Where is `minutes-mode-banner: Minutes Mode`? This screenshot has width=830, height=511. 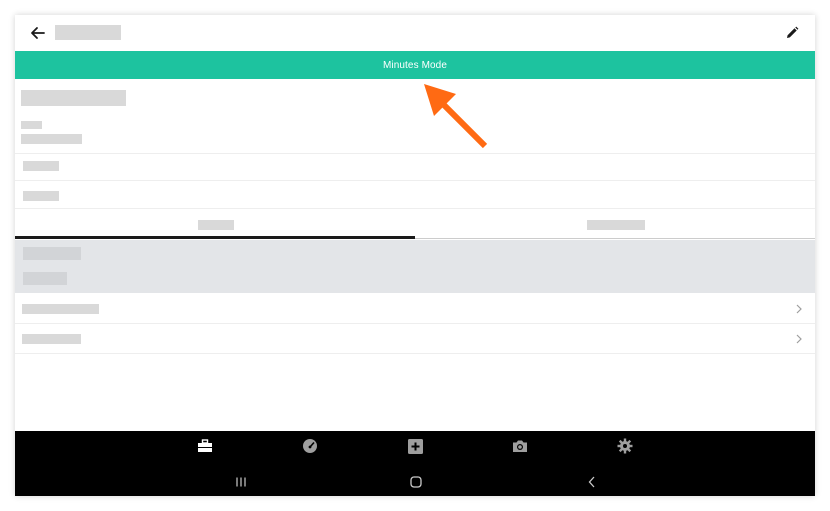
minutes-mode-banner: Minutes Mode is located at coordinates (415, 65).